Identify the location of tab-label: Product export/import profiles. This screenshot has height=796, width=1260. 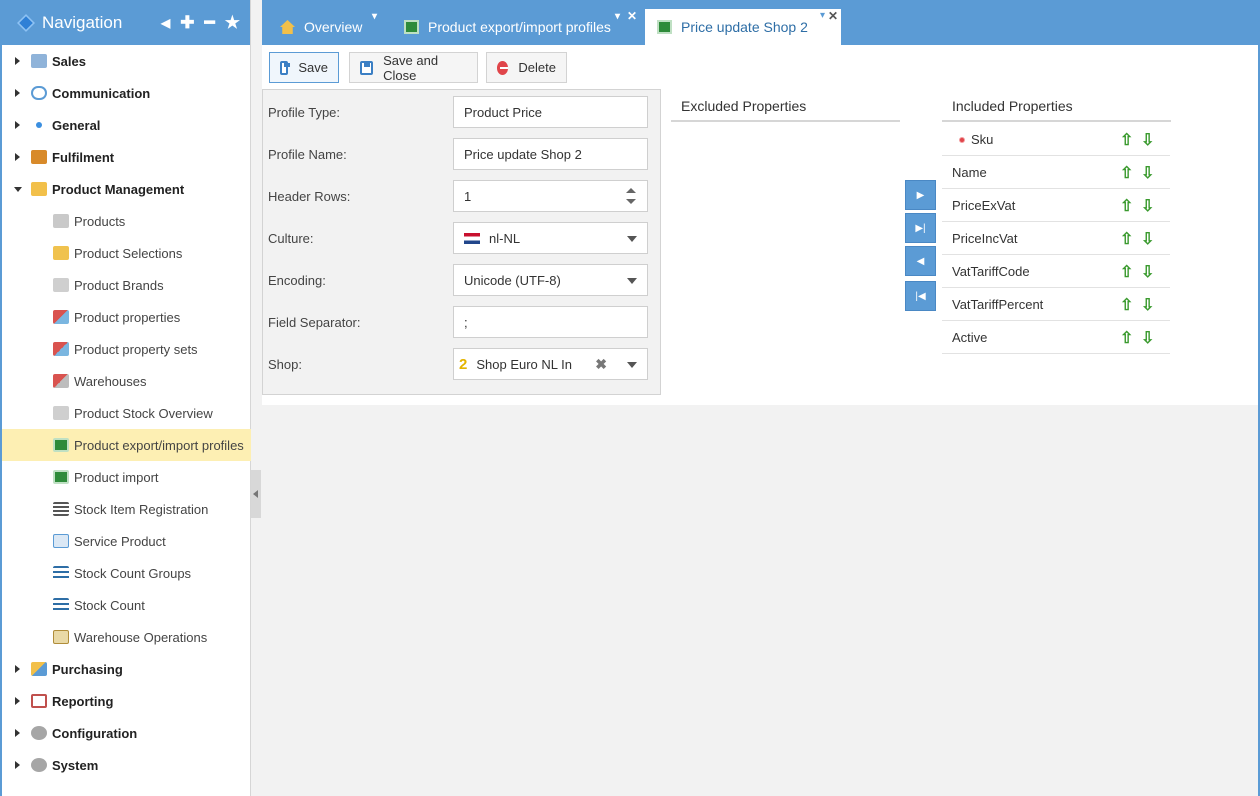
(519, 27).